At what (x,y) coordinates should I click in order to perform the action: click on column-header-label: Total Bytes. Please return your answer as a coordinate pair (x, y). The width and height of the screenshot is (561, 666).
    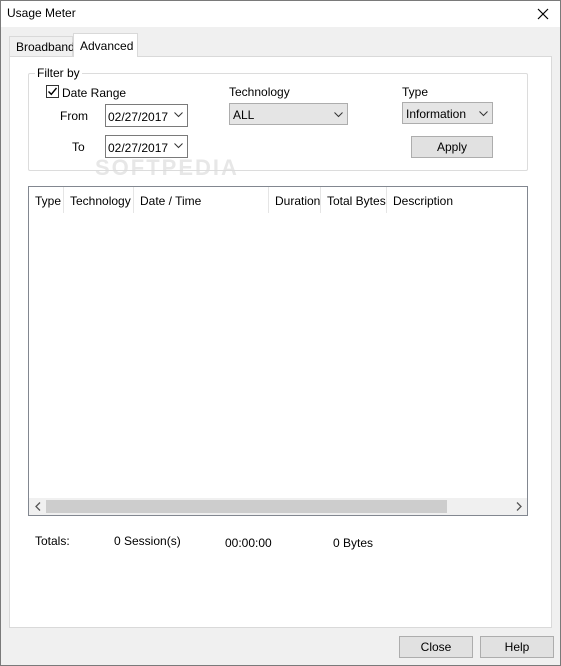
    Looking at the image, I should click on (356, 201).